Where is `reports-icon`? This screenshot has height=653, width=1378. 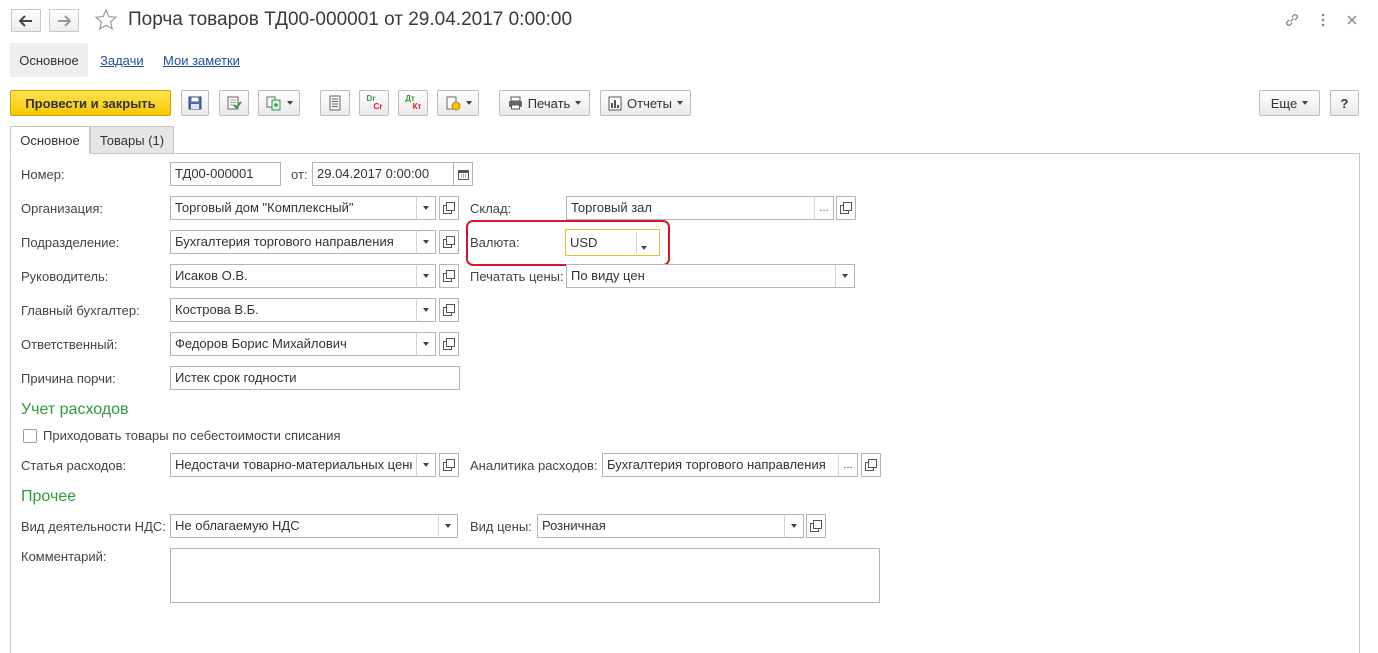 reports-icon is located at coordinates (615, 103).